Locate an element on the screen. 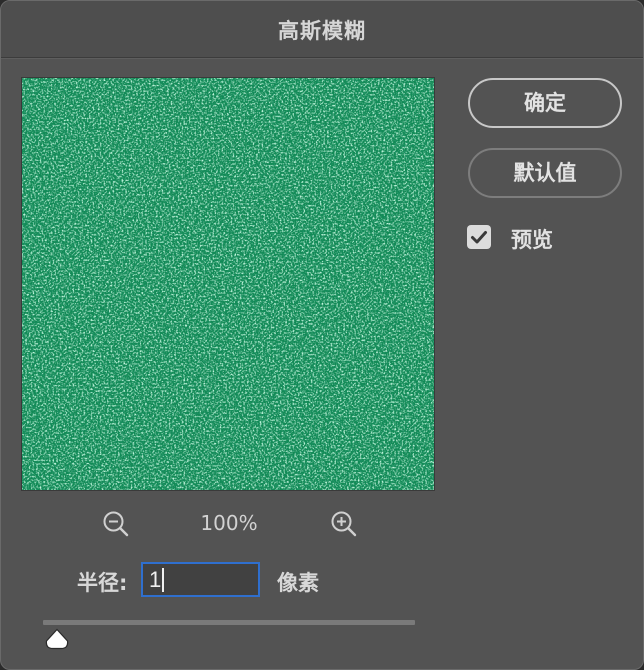 The image size is (644, 670). radius-input: 1 is located at coordinates (200, 579).